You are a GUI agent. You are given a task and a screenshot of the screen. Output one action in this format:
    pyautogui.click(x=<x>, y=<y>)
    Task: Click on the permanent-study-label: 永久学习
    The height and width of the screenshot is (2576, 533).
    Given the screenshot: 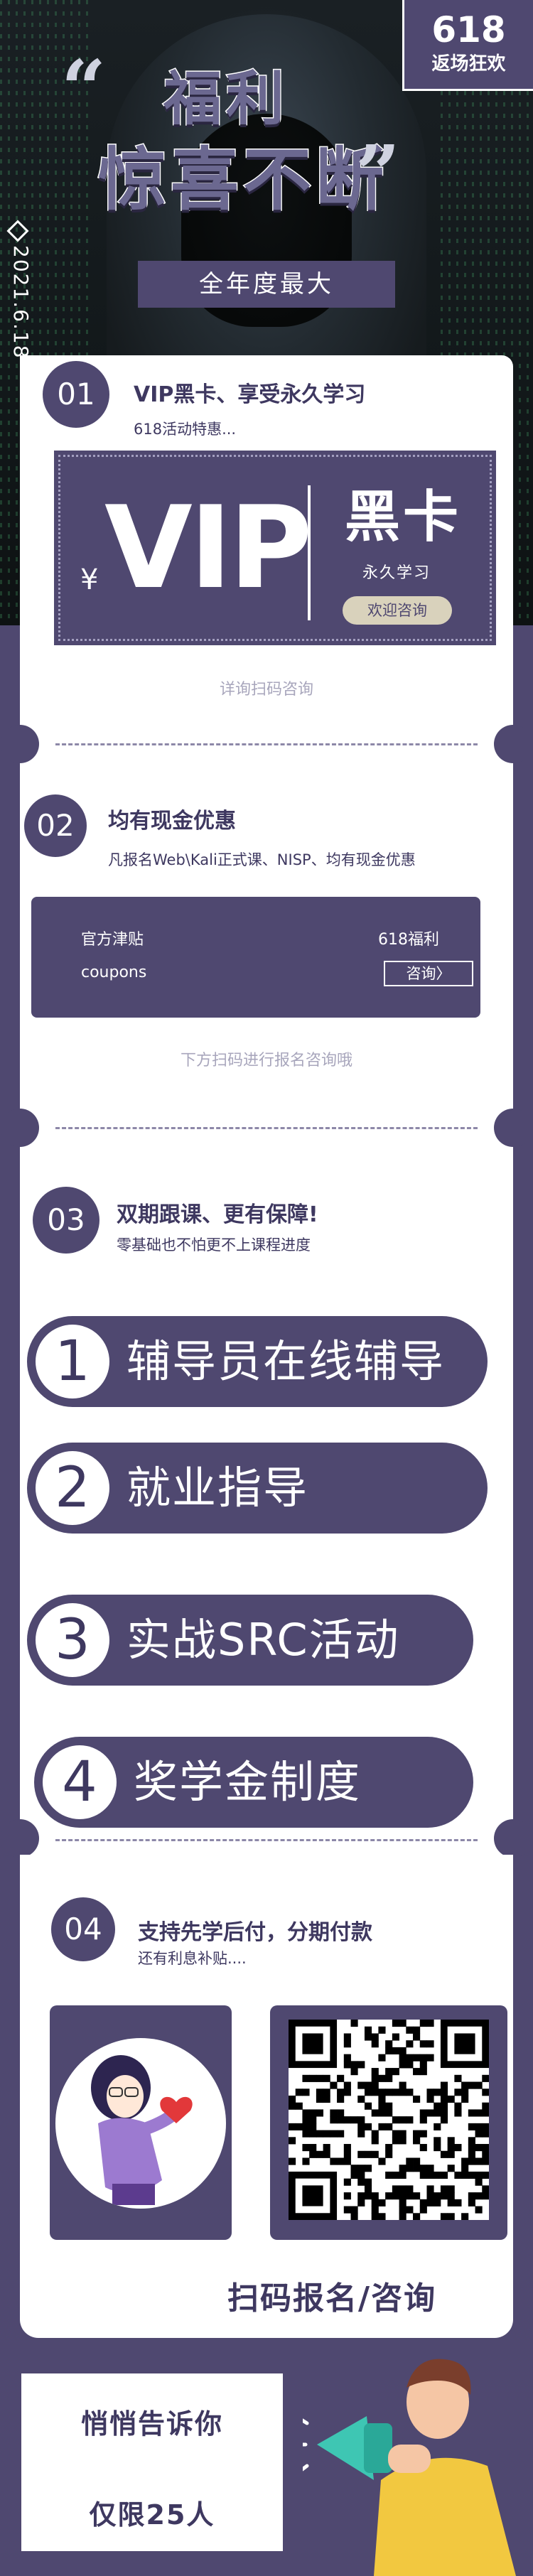 What is the action you would take?
    pyautogui.click(x=396, y=573)
    